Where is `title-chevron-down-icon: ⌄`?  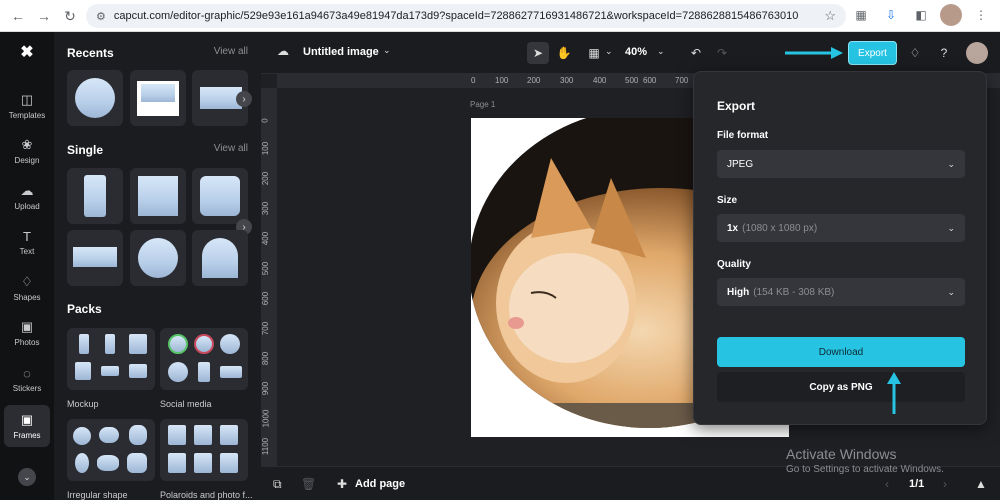 title-chevron-down-icon: ⌄ is located at coordinates (387, 50).